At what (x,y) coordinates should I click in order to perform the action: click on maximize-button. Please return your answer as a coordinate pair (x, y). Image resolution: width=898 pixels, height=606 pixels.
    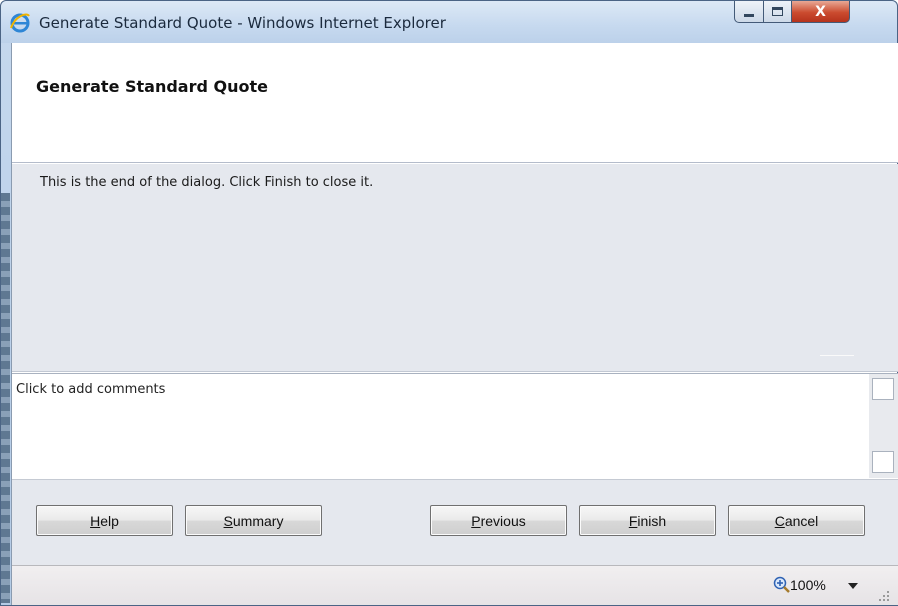
    Looking at the image, I should click on (778, 12).